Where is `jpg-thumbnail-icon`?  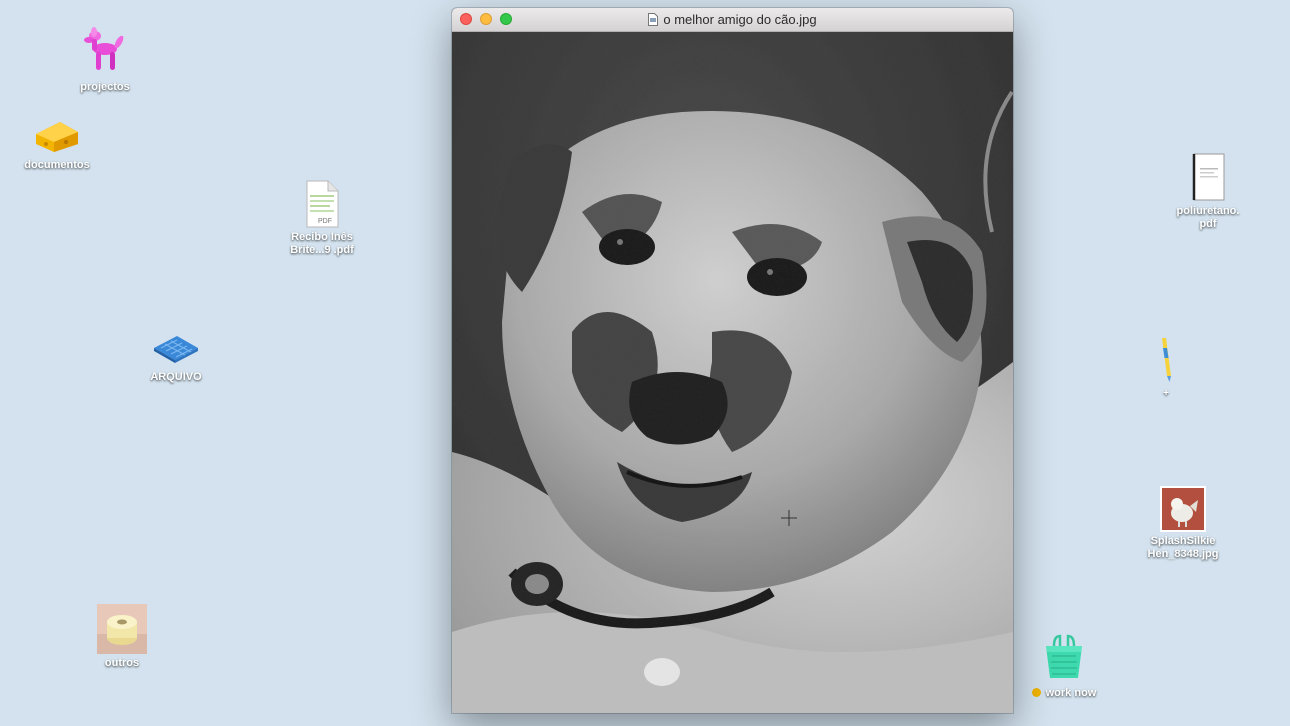 jpg-thumbnail-icon is located at coordinates (1183, 509).